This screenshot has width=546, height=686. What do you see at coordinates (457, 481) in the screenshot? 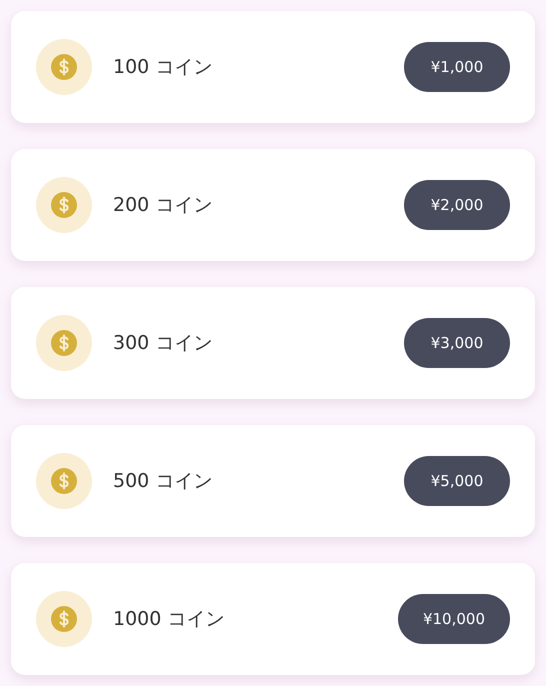
I see `price-button: ¥5,000` at bounding box center [457, 481].